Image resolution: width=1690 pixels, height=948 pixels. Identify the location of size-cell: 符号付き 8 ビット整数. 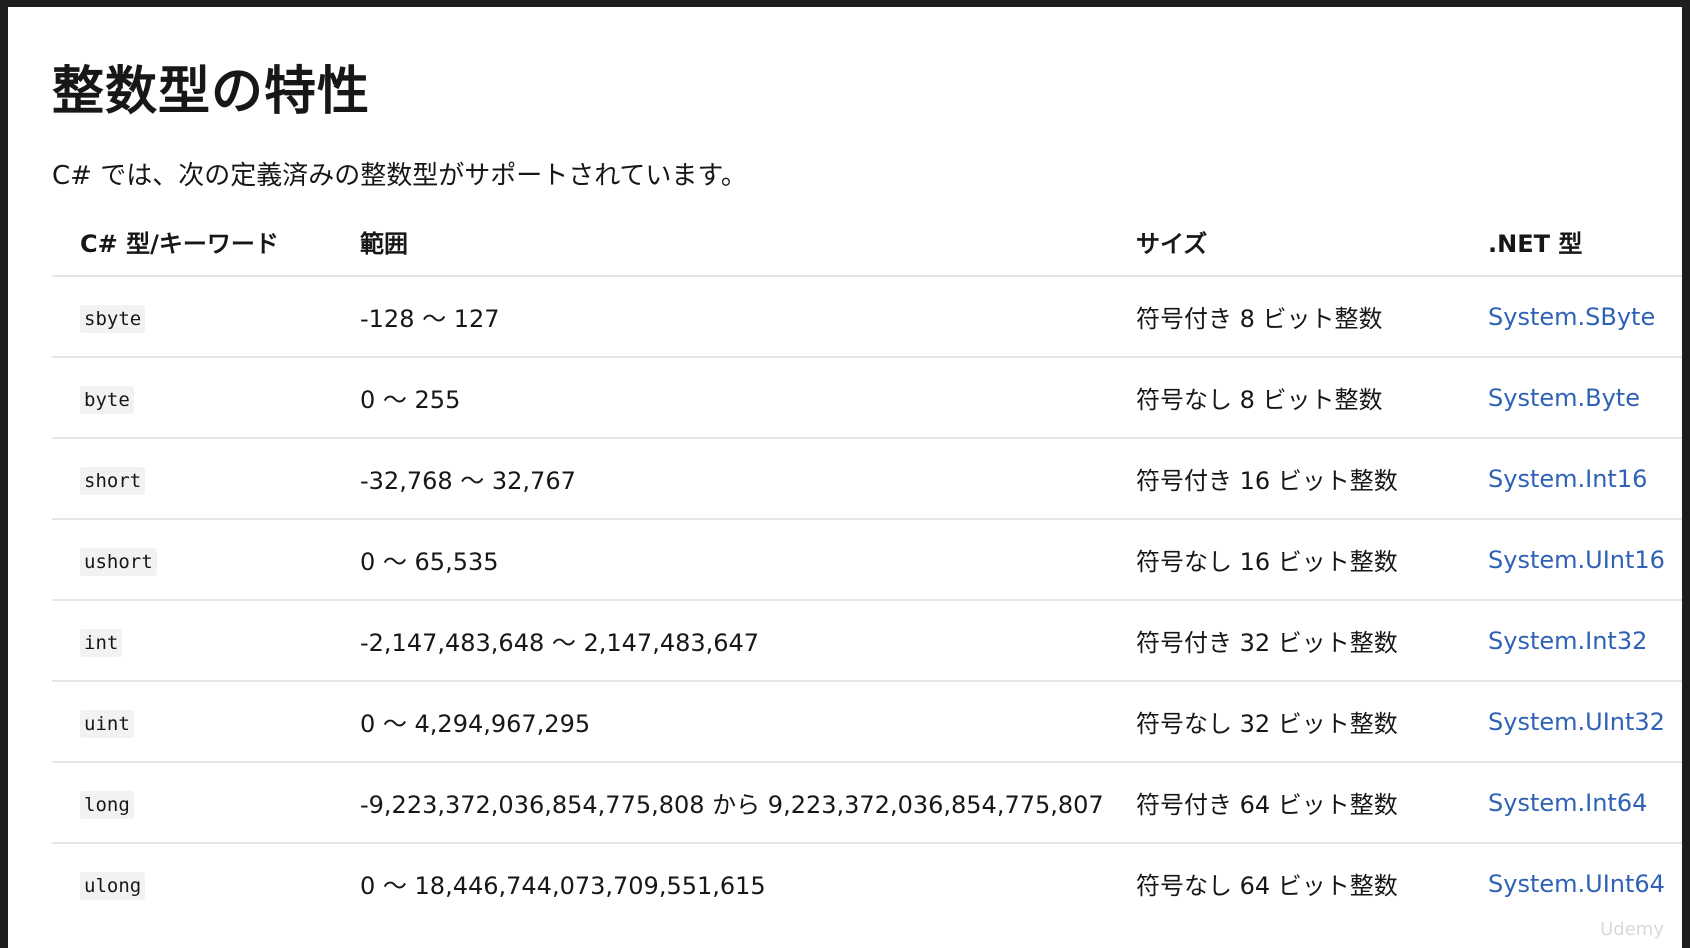
(1312, 317).